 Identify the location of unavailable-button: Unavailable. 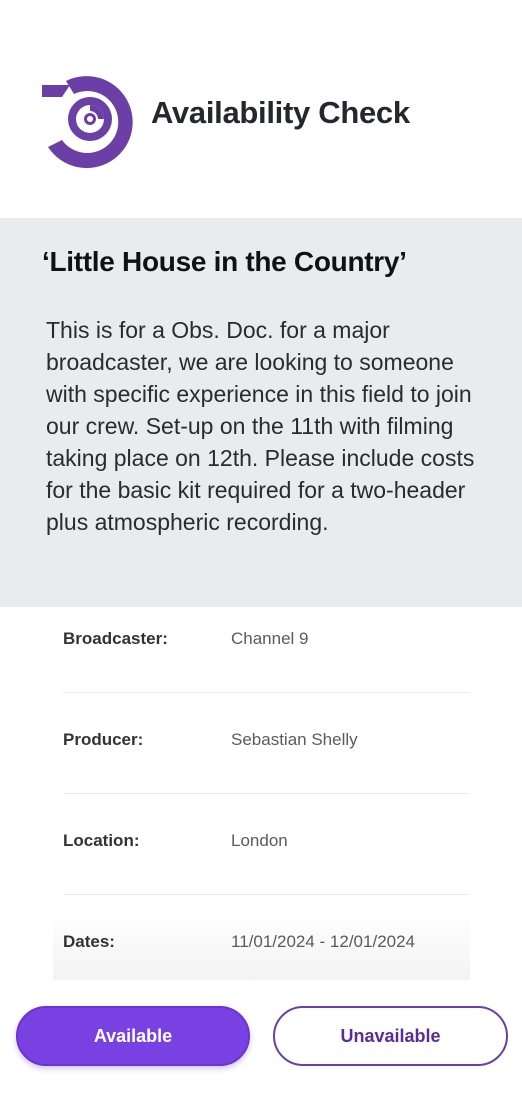
(390, 1036).